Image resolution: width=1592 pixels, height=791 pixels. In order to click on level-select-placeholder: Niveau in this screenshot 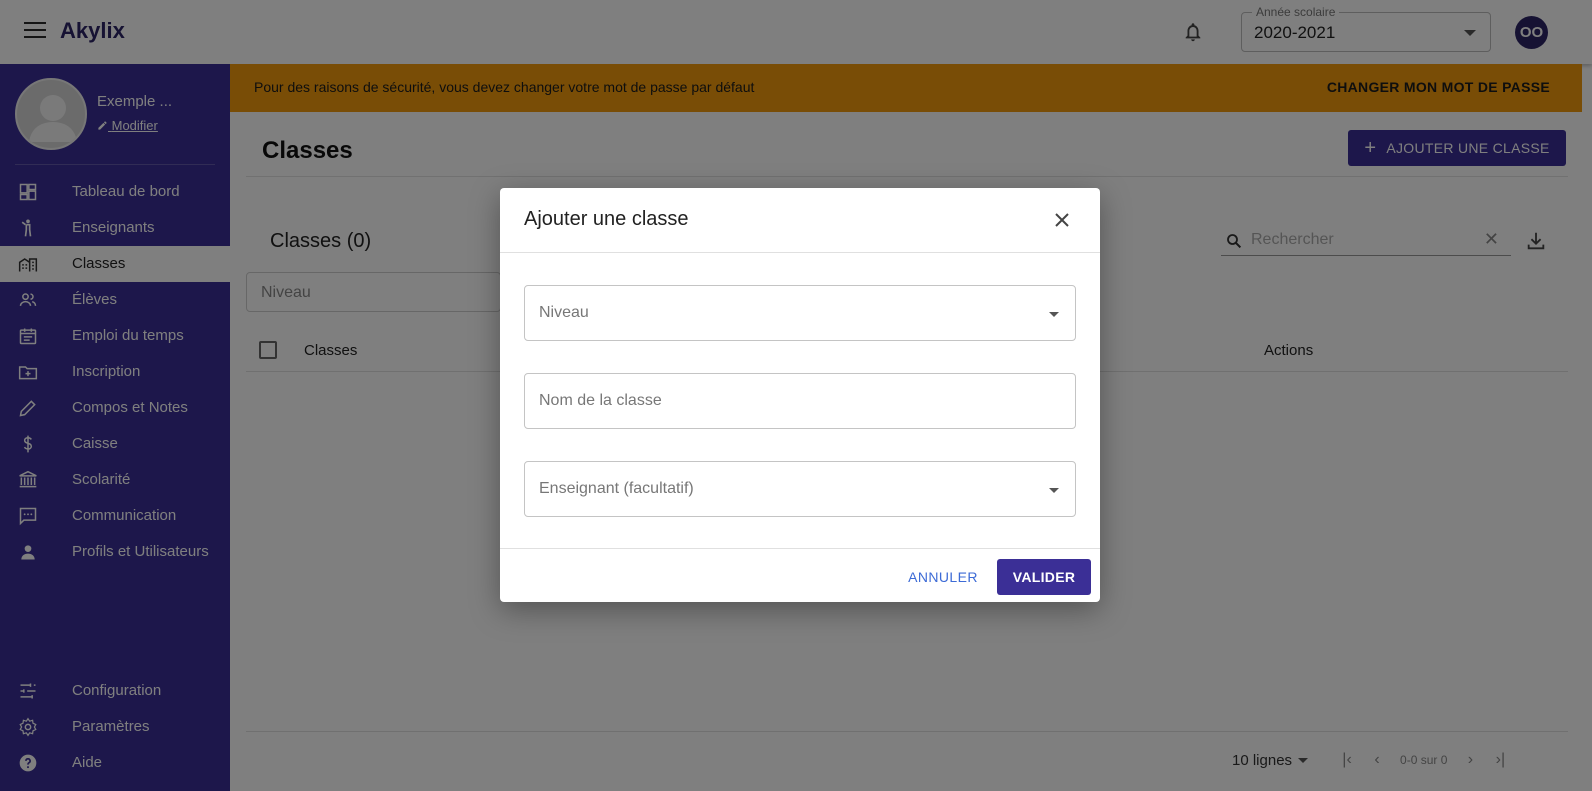, I will do `click(564, 312)`.